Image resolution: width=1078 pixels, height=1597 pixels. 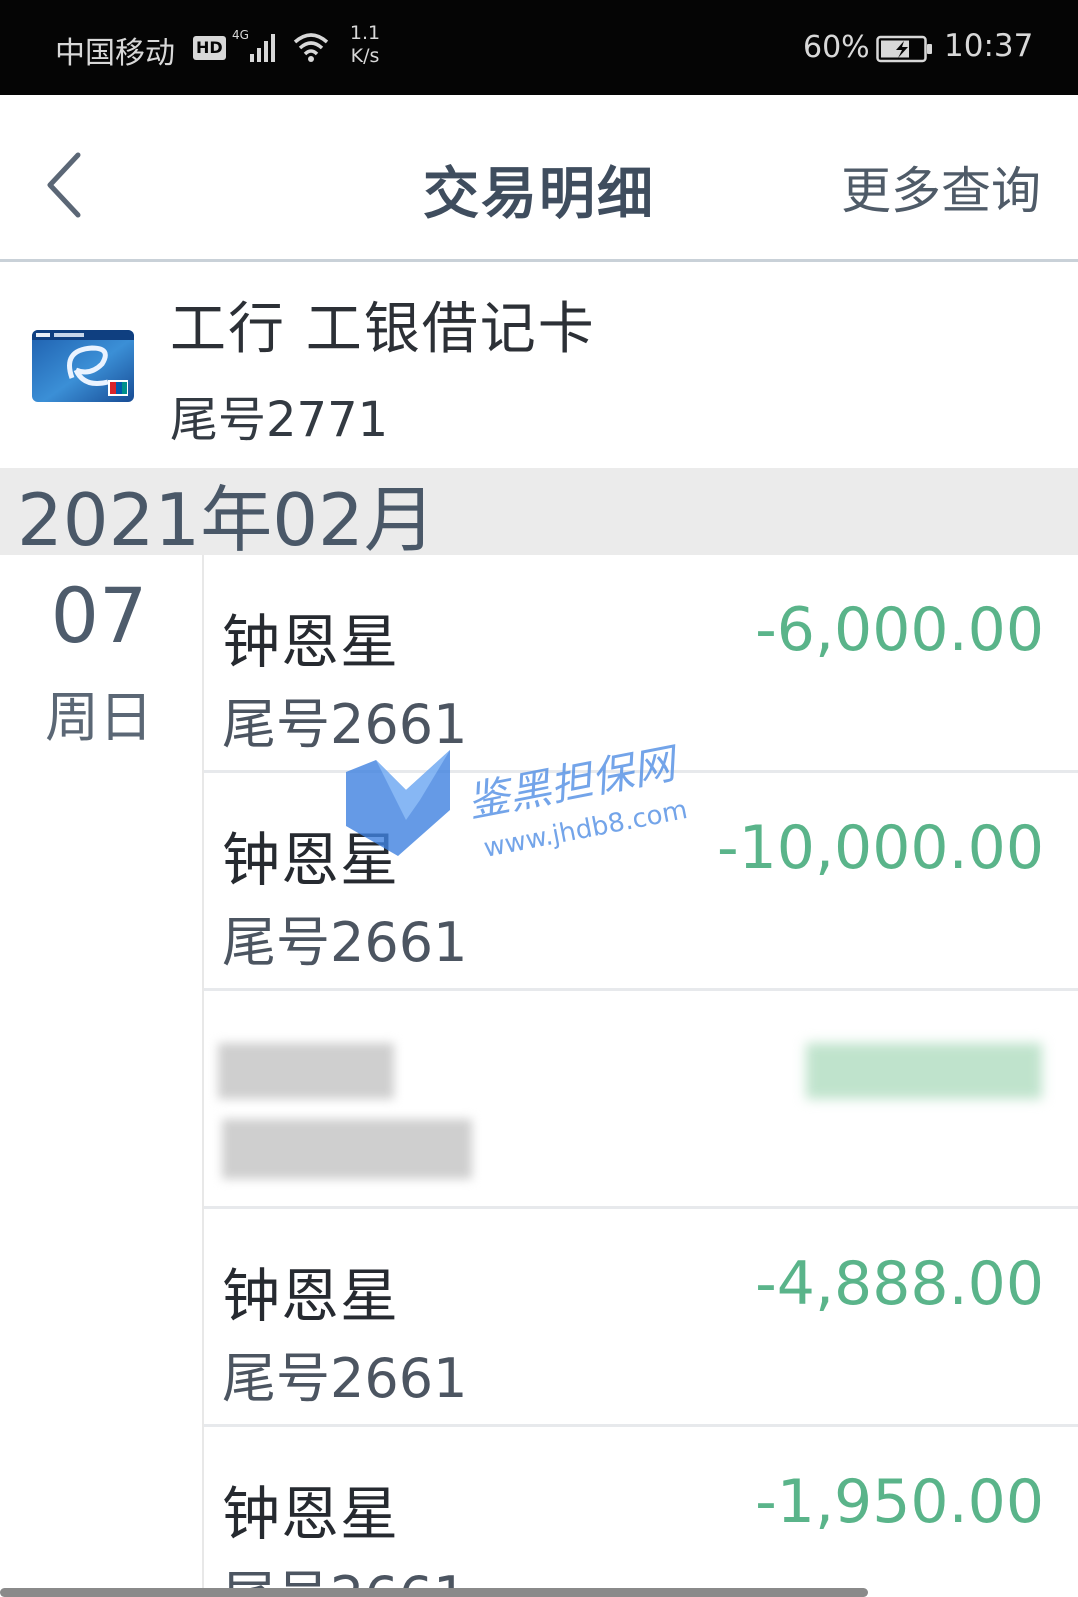 What do you see at coordinates (365, 56) in the screenshot?
I see `network-speed-unit: K/s` at bounding box center [365, 56].